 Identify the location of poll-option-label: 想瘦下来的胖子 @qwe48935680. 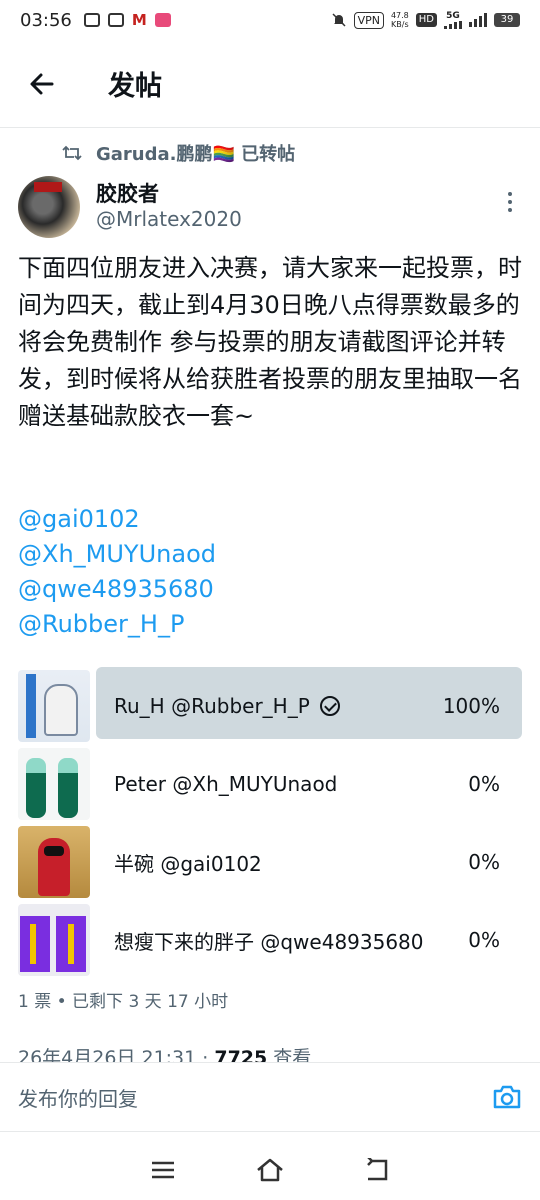
(269, 940).